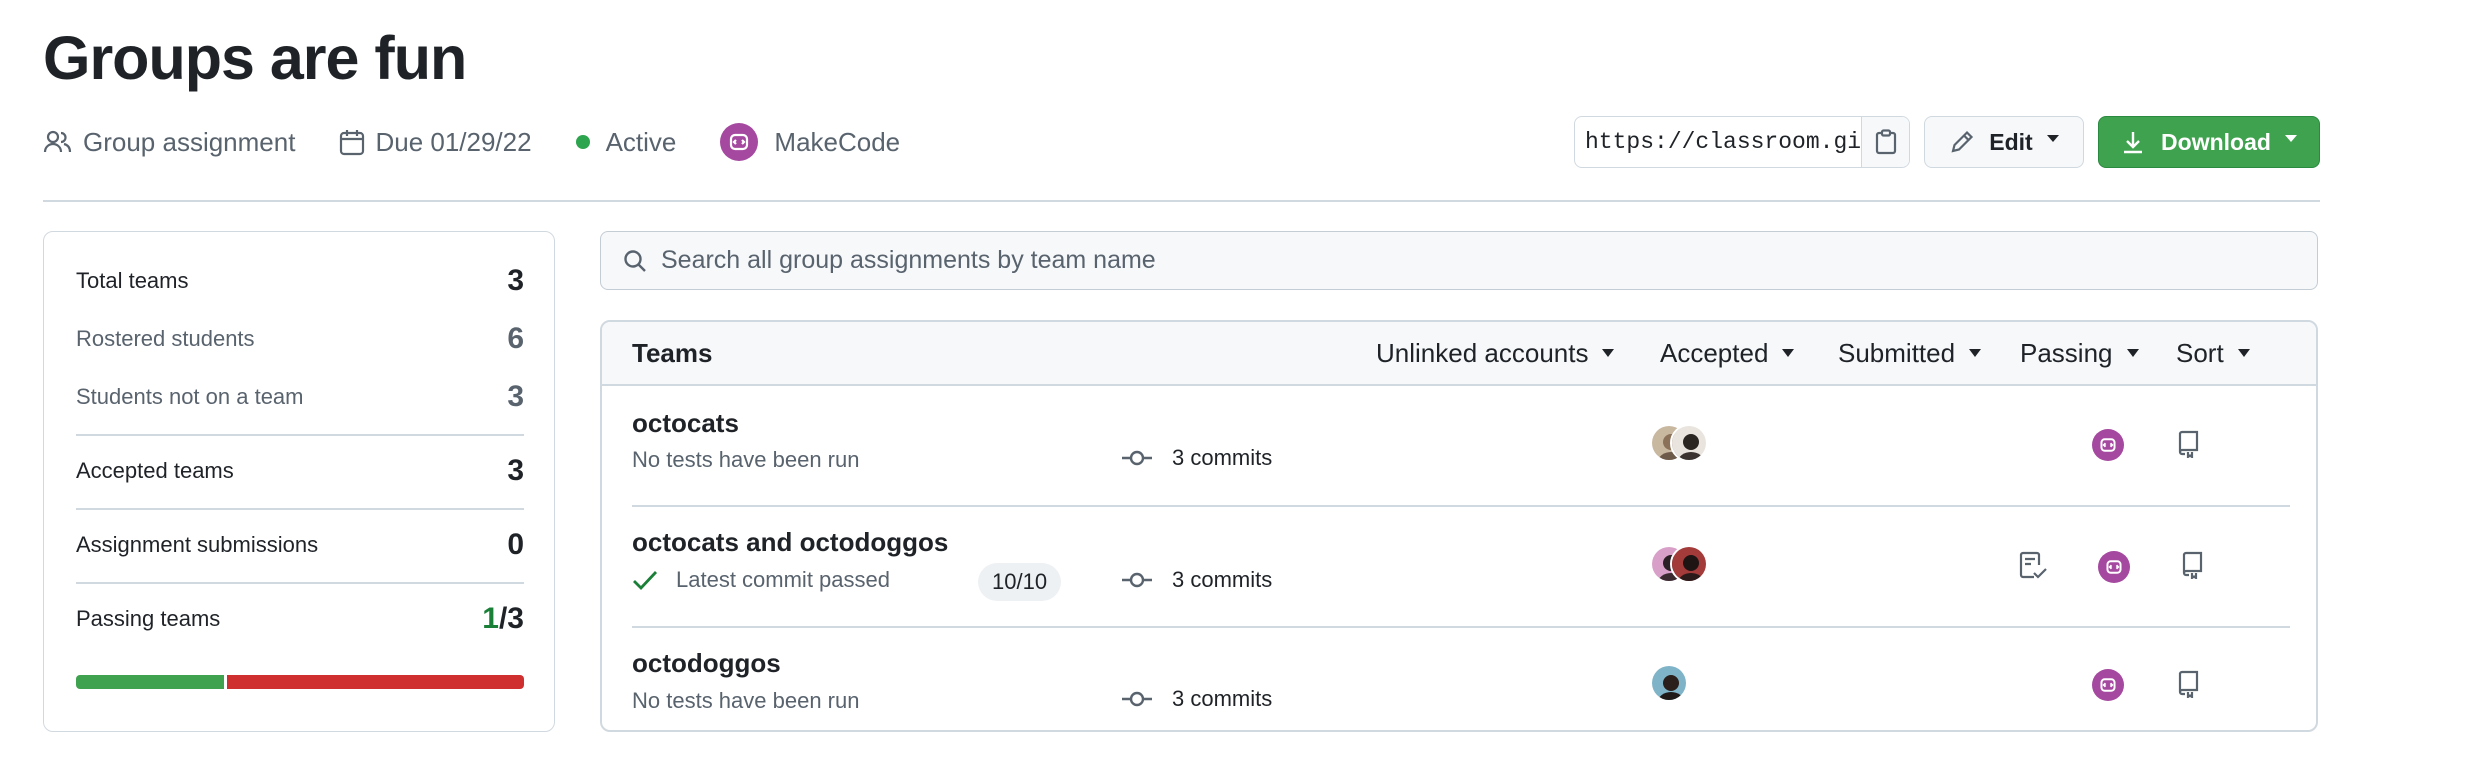 Image resolution: width=2466 pixels, height=770 pixels. What do you see at coordinates (2133, 142) in the screenshot?
I see `download-icon` at bounding box center [2133, 142].